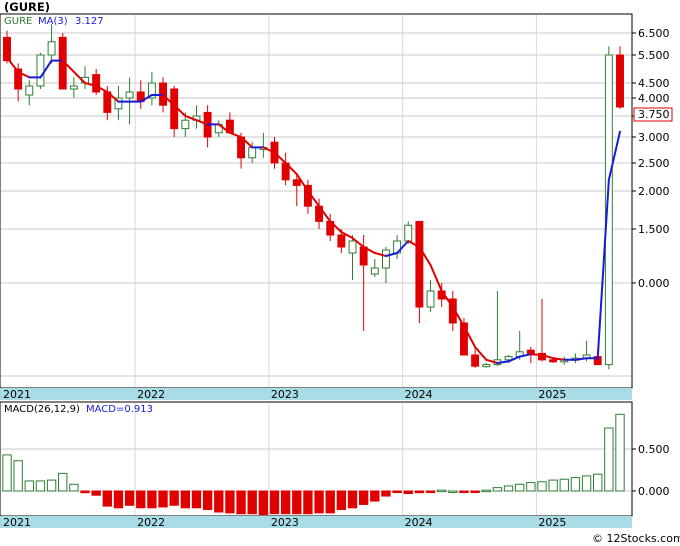 This screenshot has height=546, width=680. What do you see at coordinates (419, 394) in the screenshot?
I see `price-x-tick-label: 2024` at bounding box center [419, 394].